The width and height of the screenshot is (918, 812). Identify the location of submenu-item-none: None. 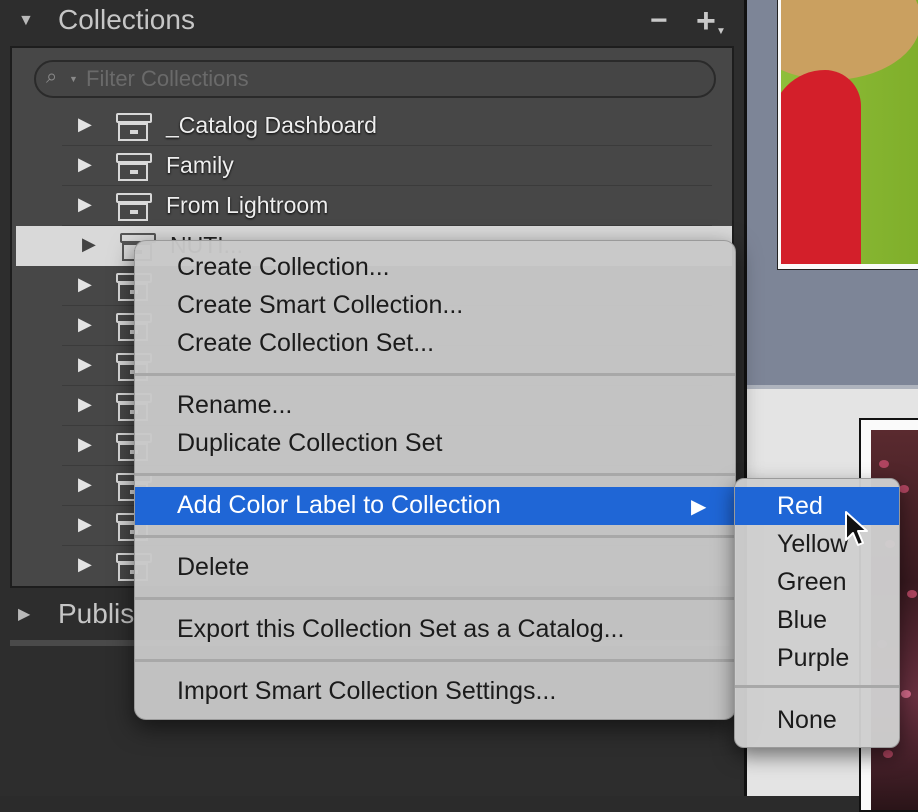
(817, 720).